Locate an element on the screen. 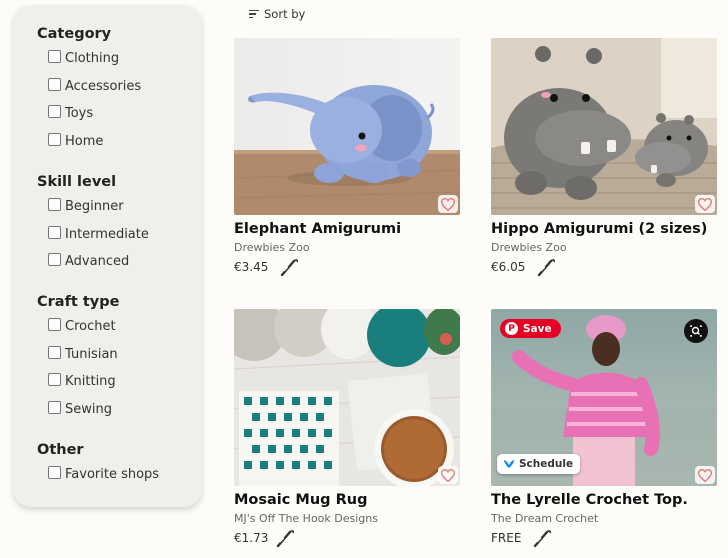 This screenshot has width=728, height=558. filter-option-accessories: Accessories is located at coordinates (89, 87).